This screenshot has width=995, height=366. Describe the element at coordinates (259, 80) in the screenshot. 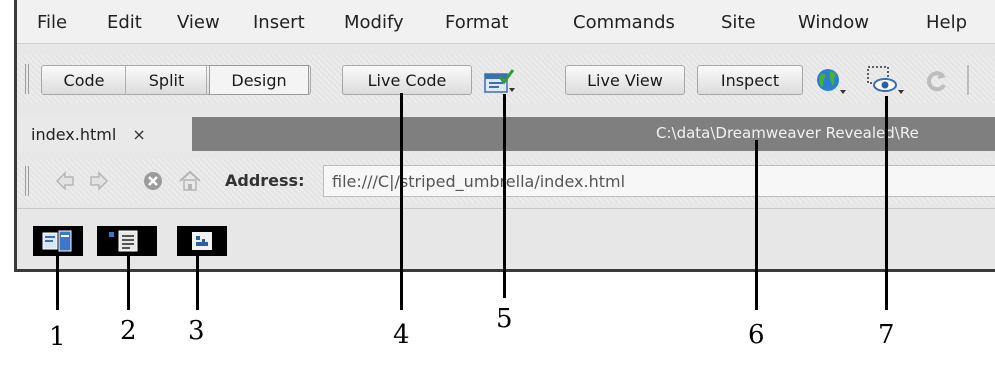

I see `design-view-button: Design` at that location.